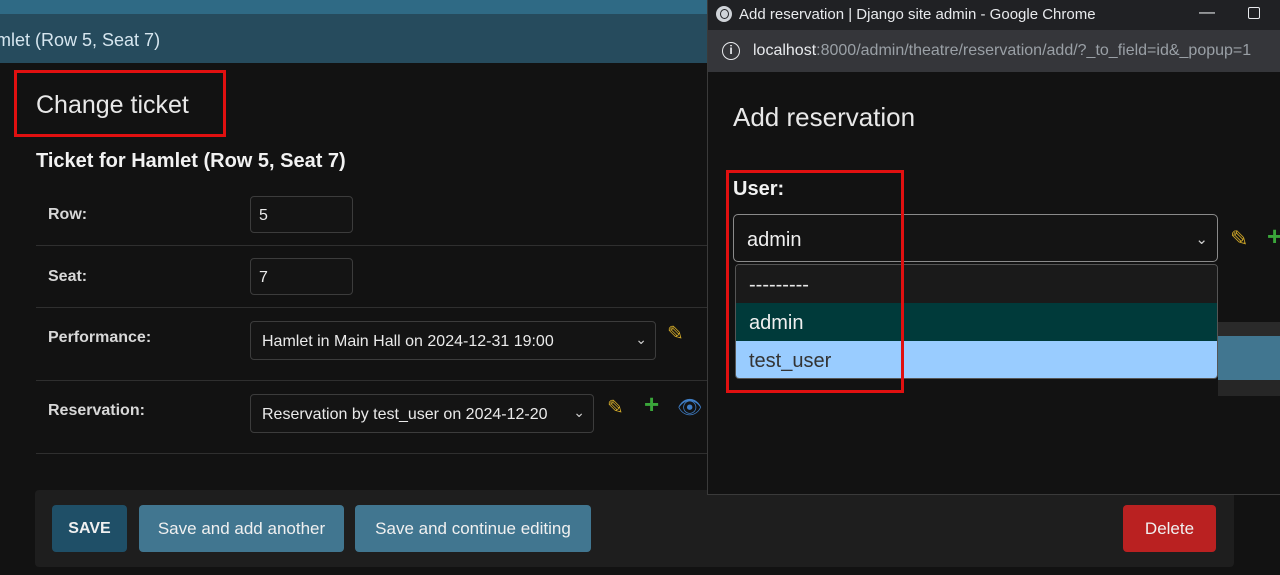 The height and width of the screenshot is (575, 1280). What do you see at coordinates (1254, 13) in the screenshot?
I see `maximize-icon` at bounding box center [1254, 13].